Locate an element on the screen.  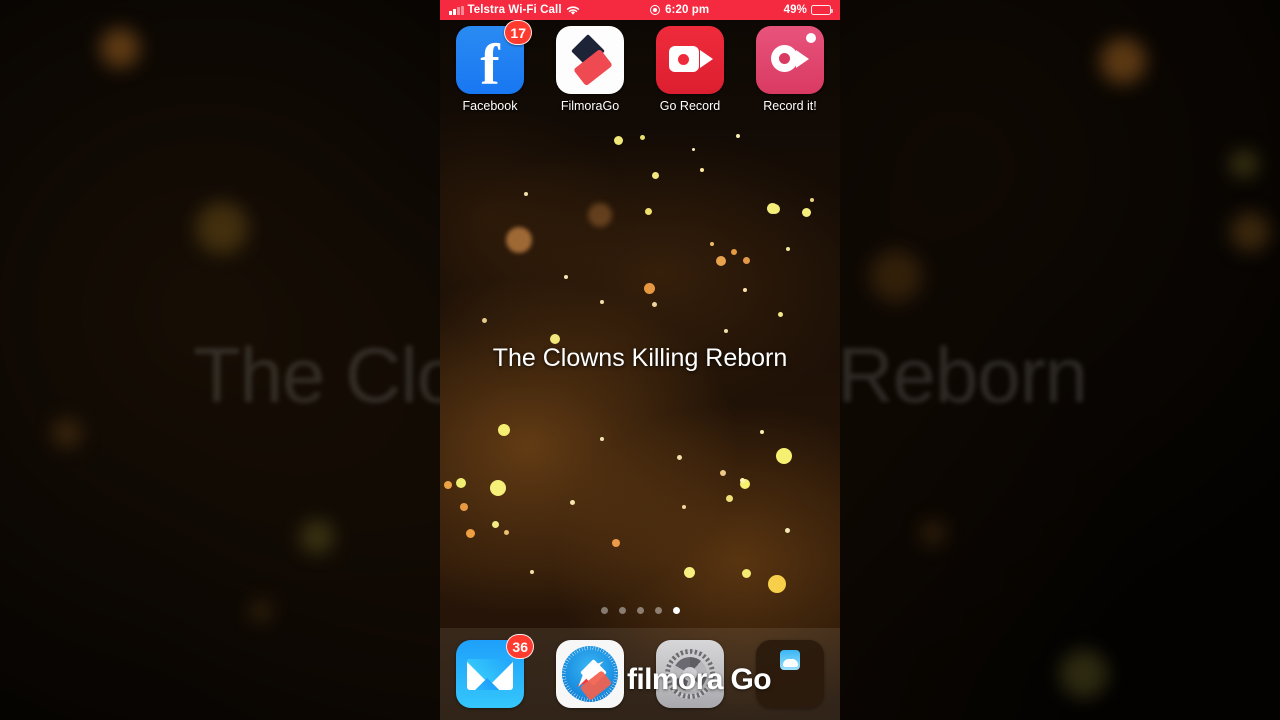
dock-app-safari is located at coordinates (590, 674).